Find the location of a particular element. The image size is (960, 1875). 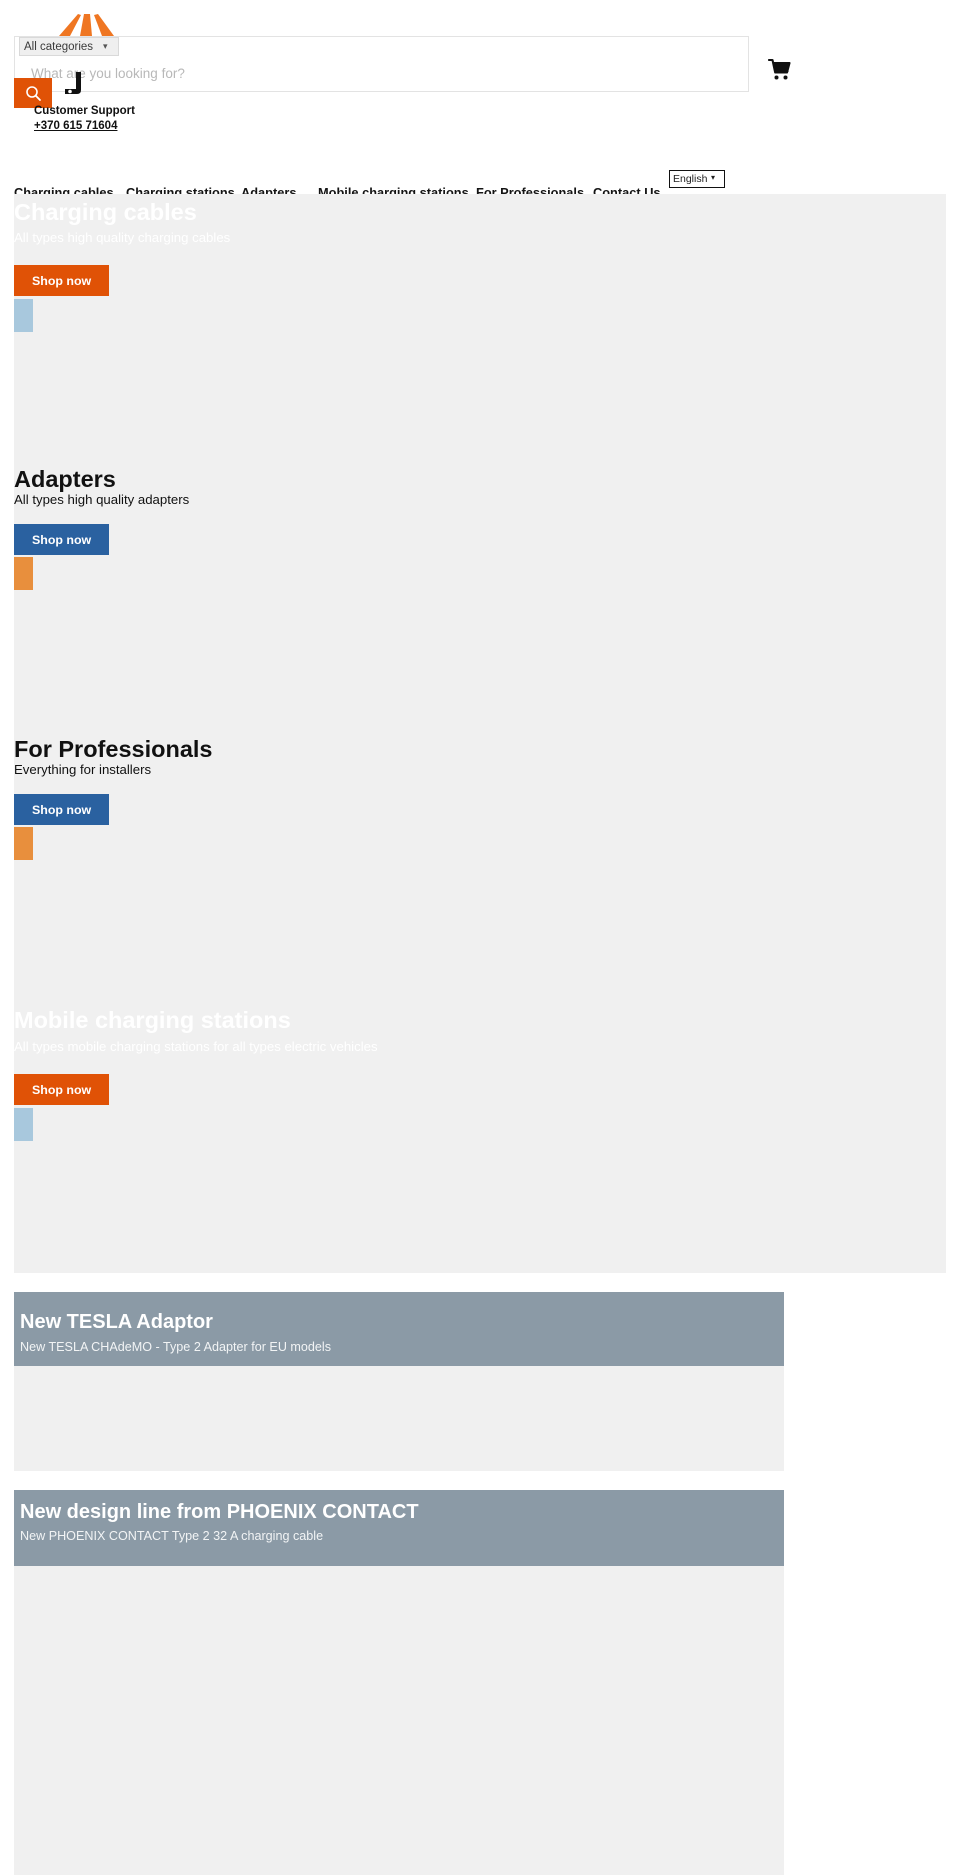

support-phone-link: +370 615 71604 is located at coordinates (75, 126).